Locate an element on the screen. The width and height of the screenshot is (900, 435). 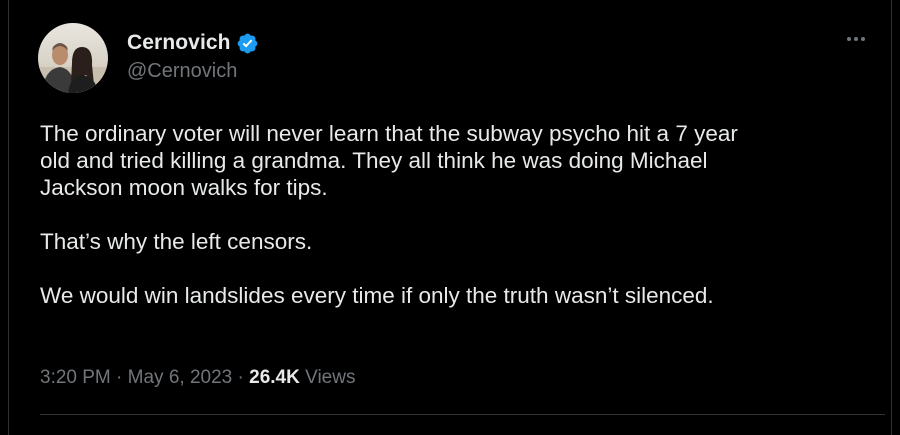
tweet-date: May 6, 2023 is located at coordinates (180, 377).